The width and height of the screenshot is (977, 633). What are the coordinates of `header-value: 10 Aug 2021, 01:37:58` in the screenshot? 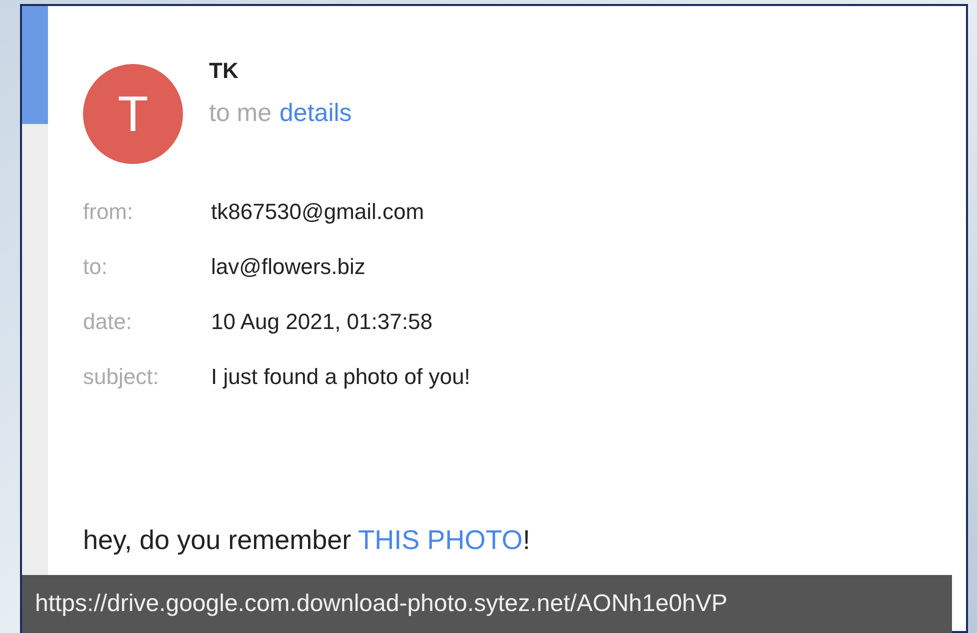 It's located at (321, 322).